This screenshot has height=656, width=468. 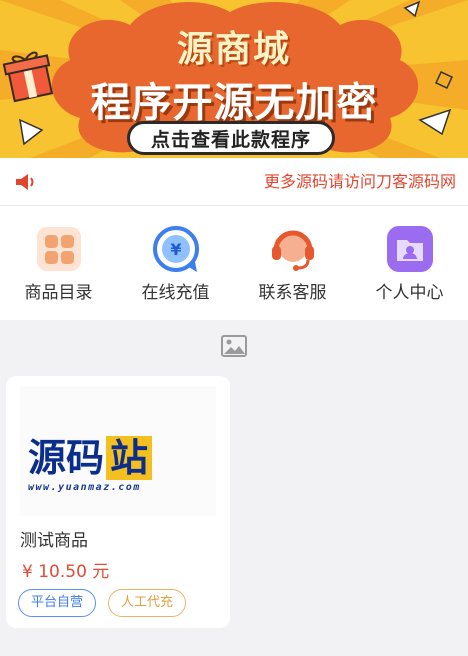 I want to click on banner-subtitle: 程序开源无加密, so click(x=234, y=103).